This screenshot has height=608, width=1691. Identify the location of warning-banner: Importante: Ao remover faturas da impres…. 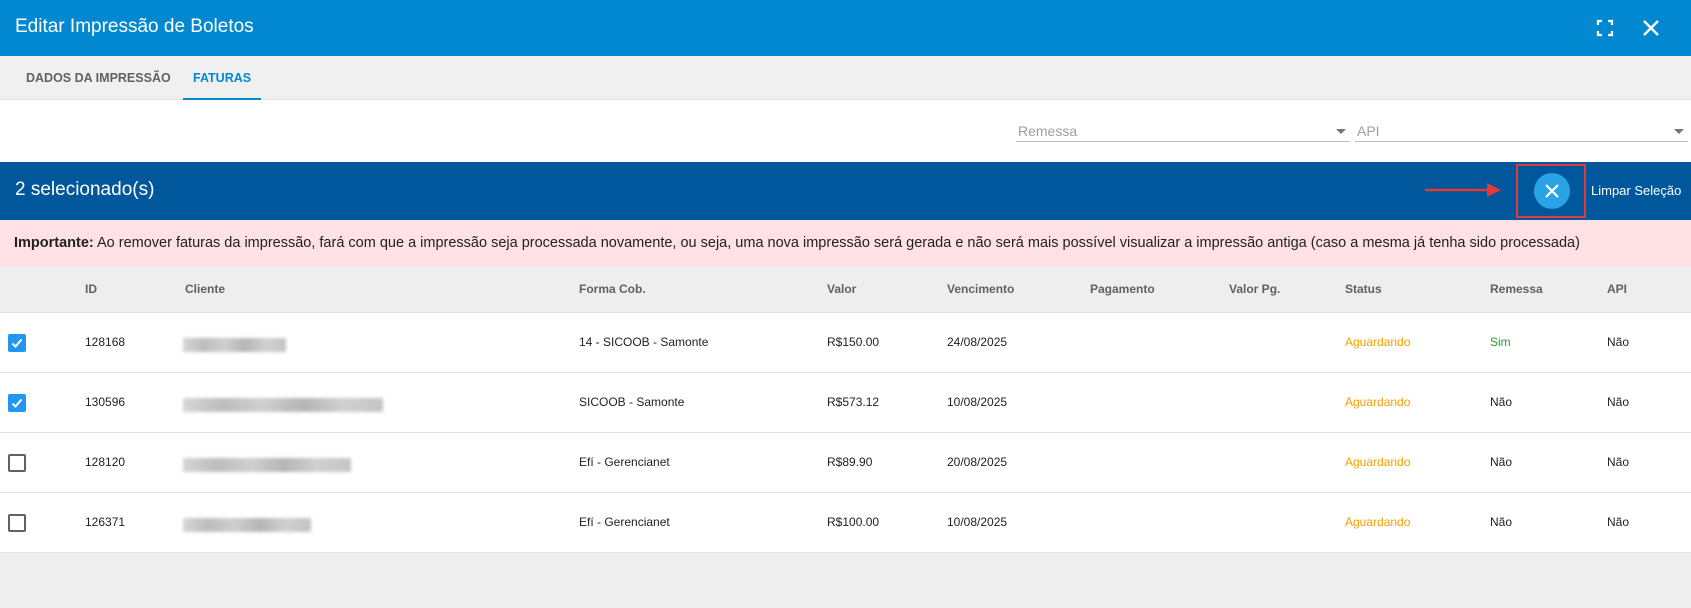
(845, 243).